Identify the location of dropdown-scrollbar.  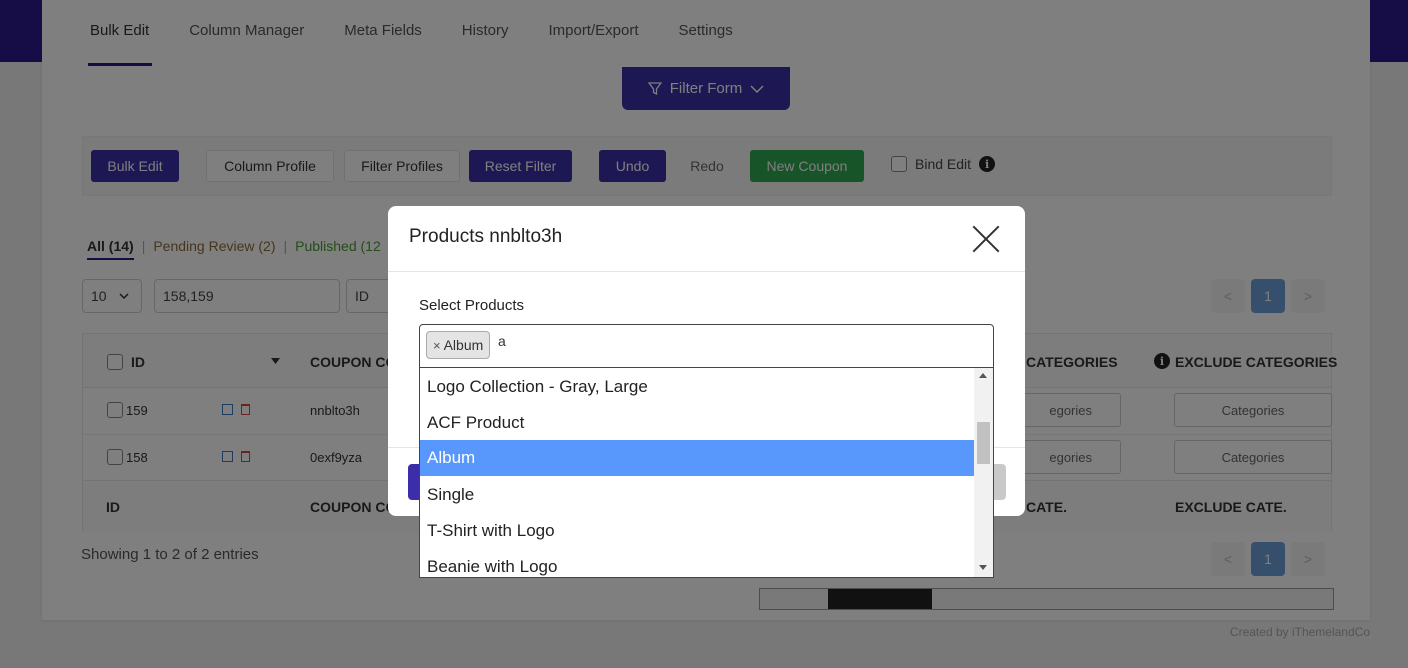
(983, 472).